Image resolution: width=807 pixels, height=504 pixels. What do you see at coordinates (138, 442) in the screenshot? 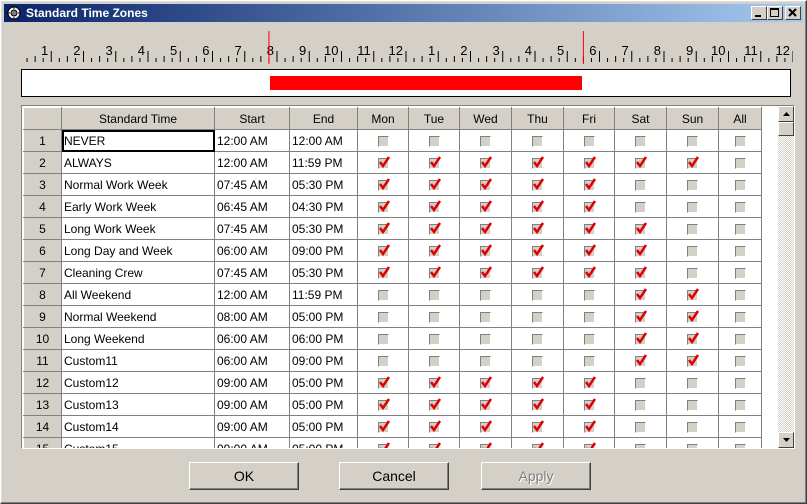
I see `schedule-name-cell: Custom15` at bounding box center [138, 442].